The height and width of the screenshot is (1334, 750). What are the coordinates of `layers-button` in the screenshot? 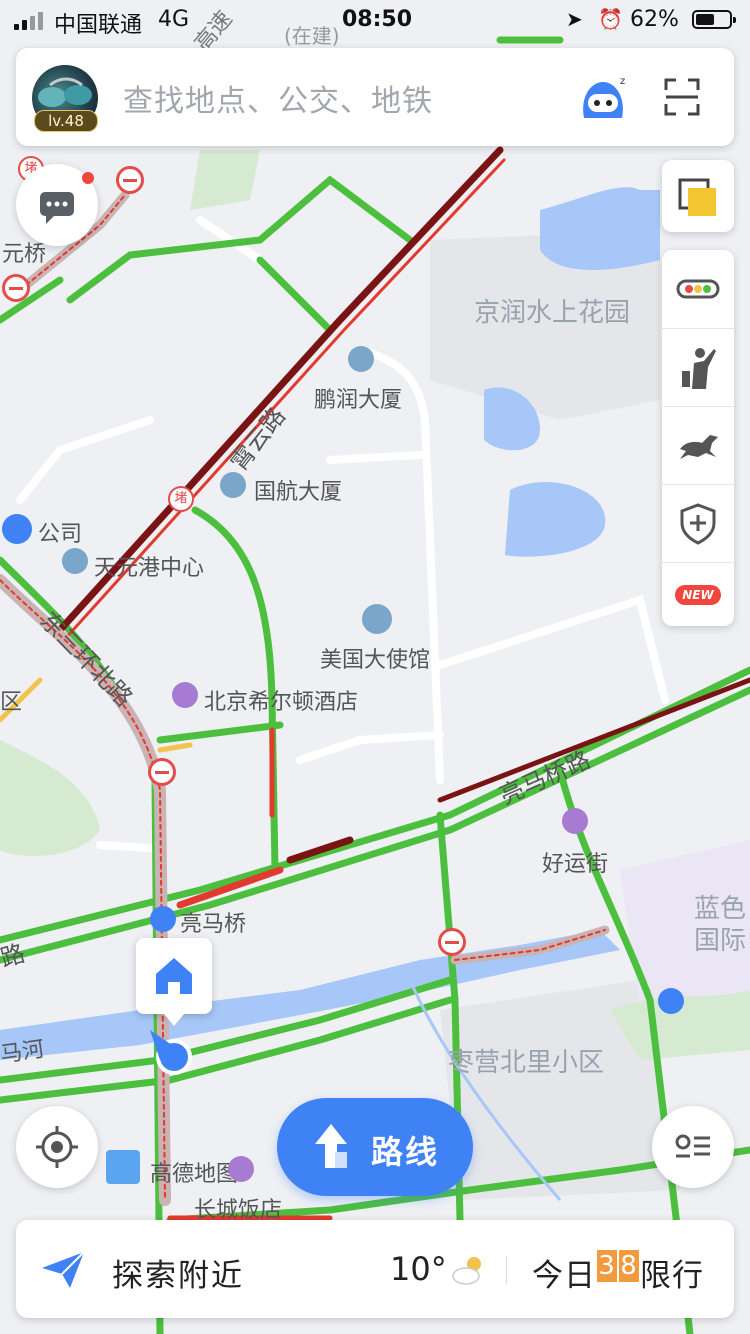 It's located at (698, 196).